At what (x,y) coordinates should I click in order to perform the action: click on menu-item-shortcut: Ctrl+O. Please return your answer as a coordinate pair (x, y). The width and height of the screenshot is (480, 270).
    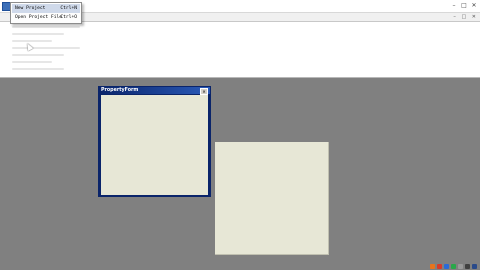
    Looking at the image, I should click on (68, 17).